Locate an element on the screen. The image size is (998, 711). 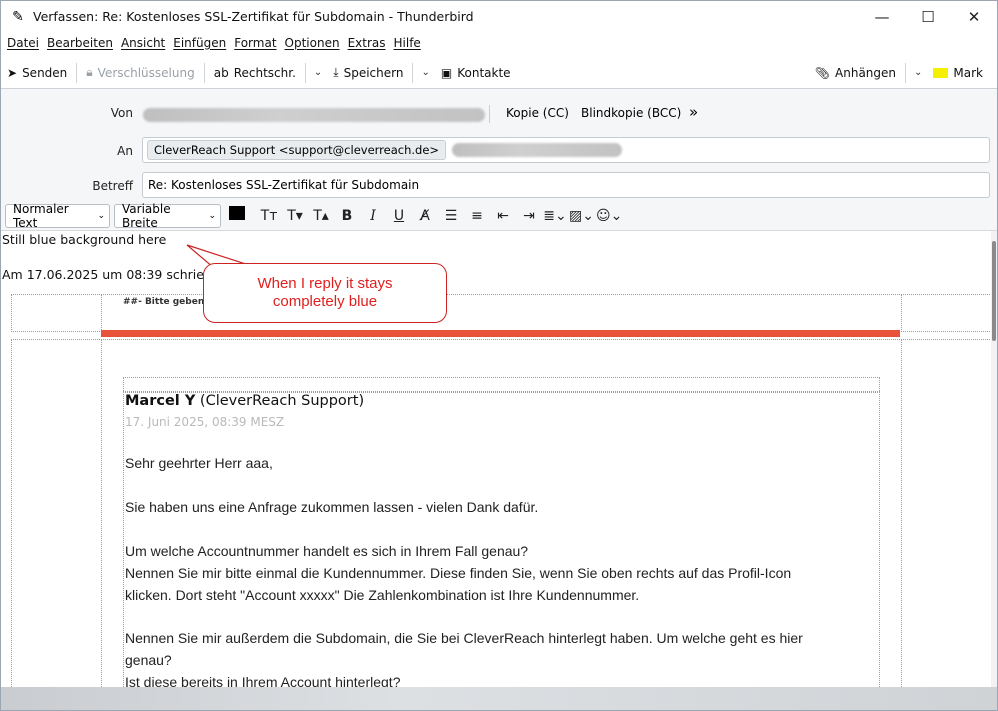
annotation-line-2: completely blue is located at coordinates (325, 301).